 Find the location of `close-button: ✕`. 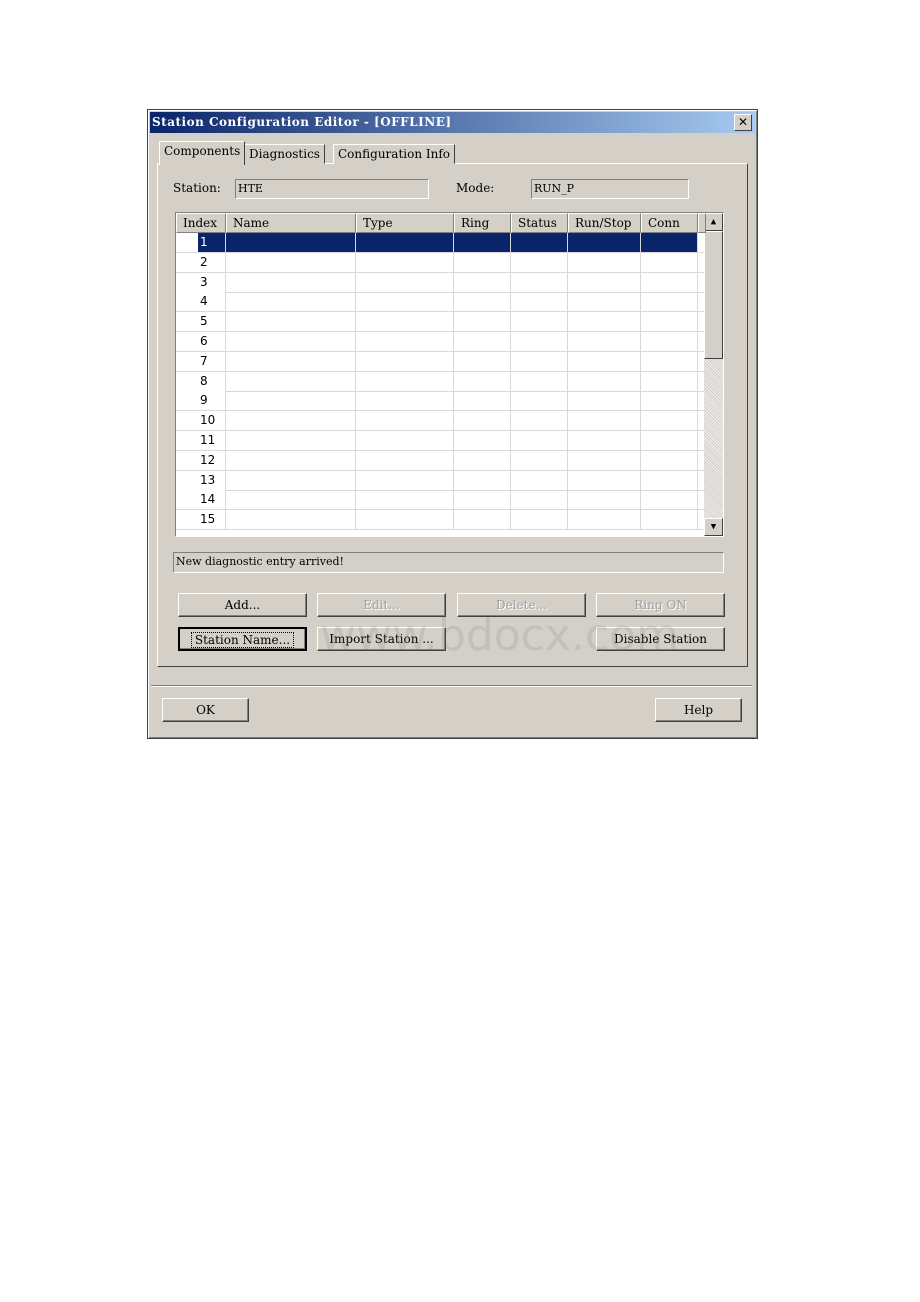

close-button: ✕ is located at coordinates (743, 122).